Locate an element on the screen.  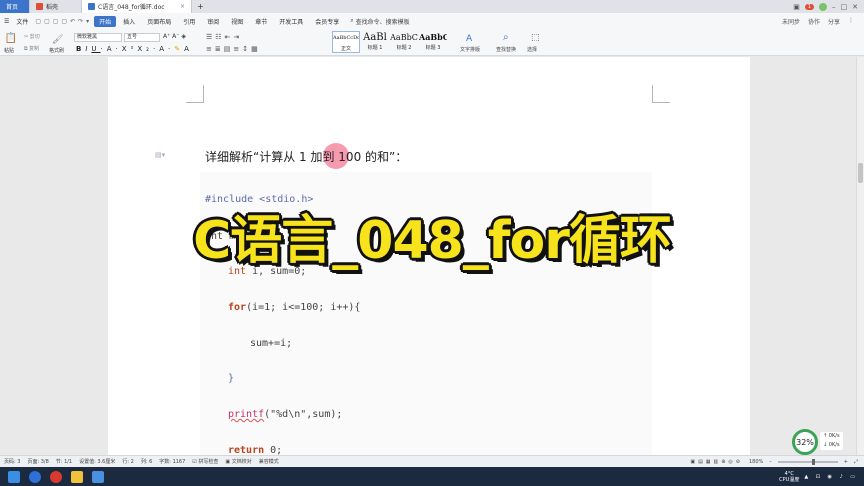
tab-document: C语言_048_for循环.doc × is located at coordinates (137, 6).